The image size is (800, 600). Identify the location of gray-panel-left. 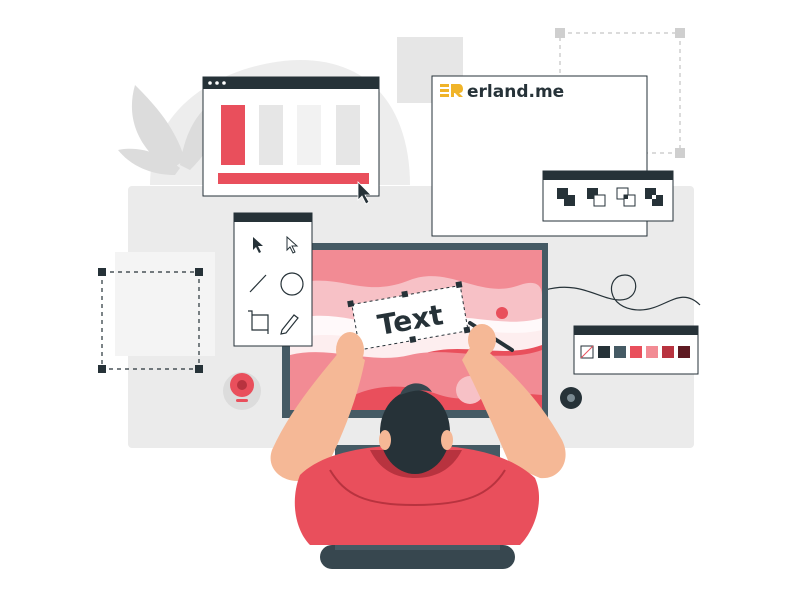
(165, 304).